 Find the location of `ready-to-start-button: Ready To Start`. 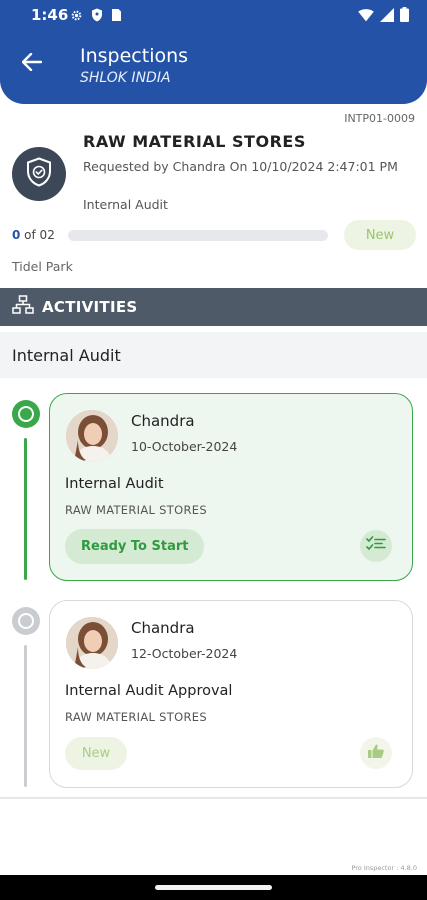

ready-to-start-button: Ready To Start is located at coordinates (135, 546).